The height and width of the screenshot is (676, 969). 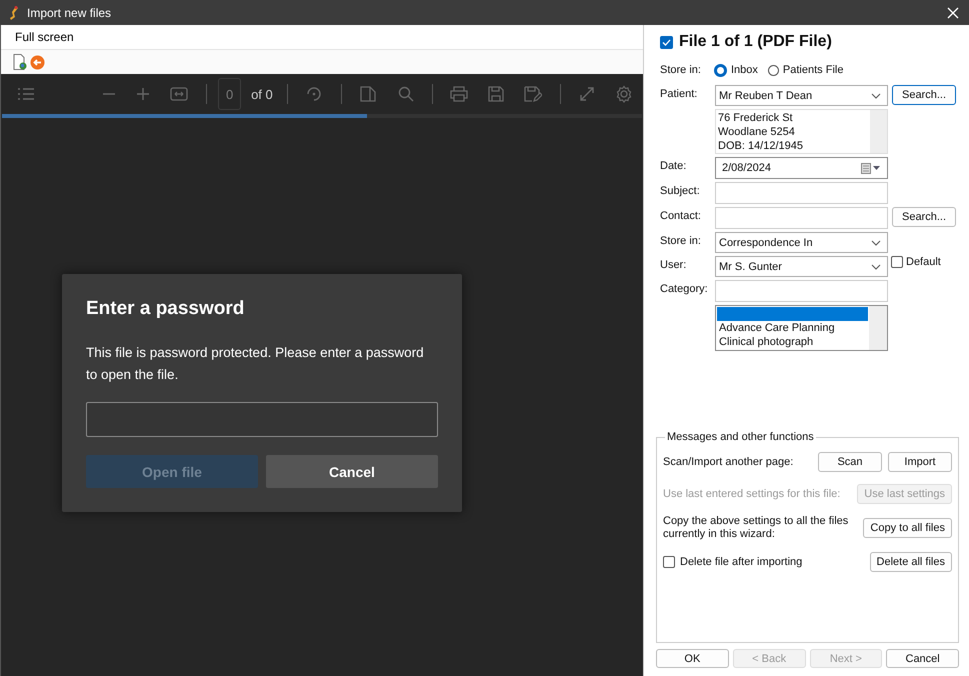 What do you see at coordinates (314, 94) in the screenshot?
I see `rotate-icon` at bounding box center [314, 94].